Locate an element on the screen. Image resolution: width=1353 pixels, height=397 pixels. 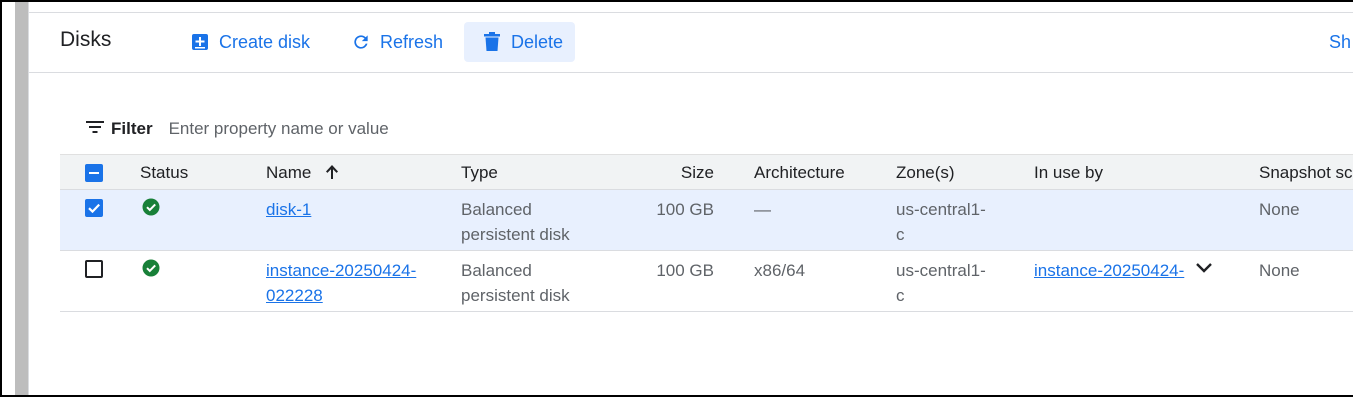
filter-label: Filter is located at coordinates (132, 128).